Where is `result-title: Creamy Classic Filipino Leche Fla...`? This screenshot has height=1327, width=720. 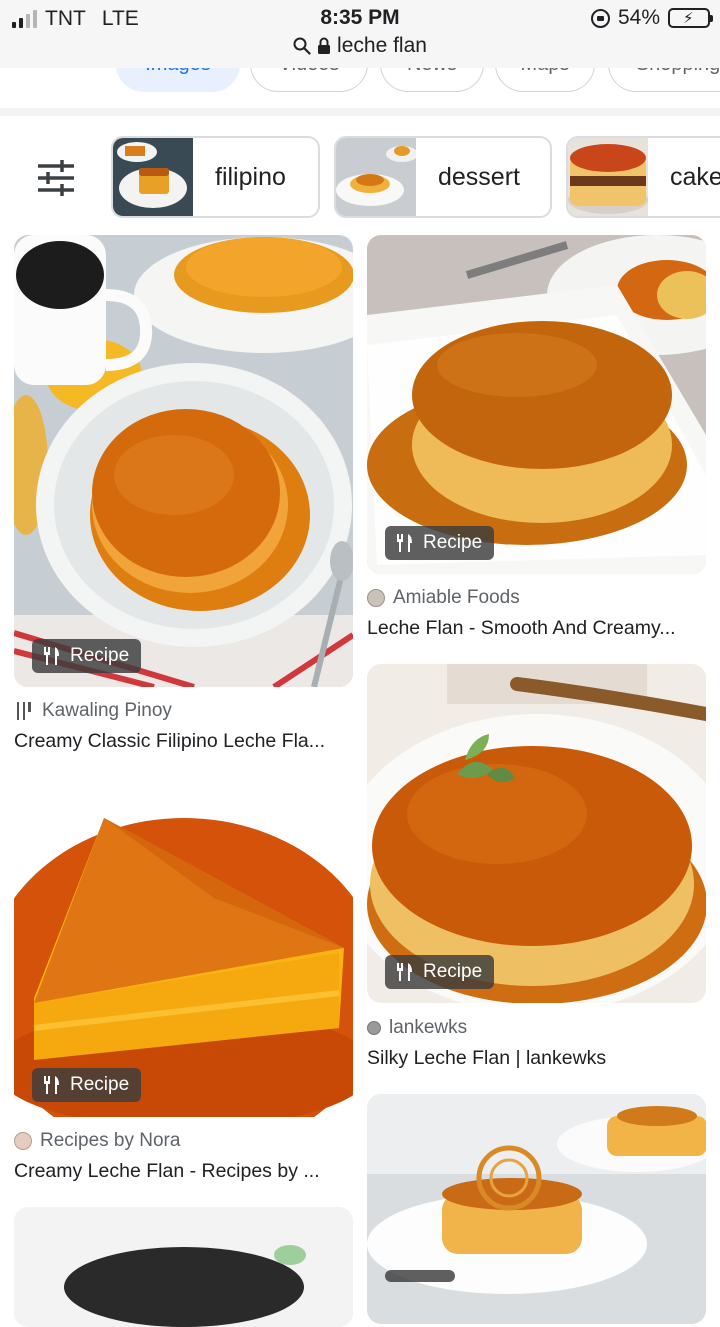 result-title: Creamy Classic Filipino Leche Fla... is located at coordinates (169, 741).